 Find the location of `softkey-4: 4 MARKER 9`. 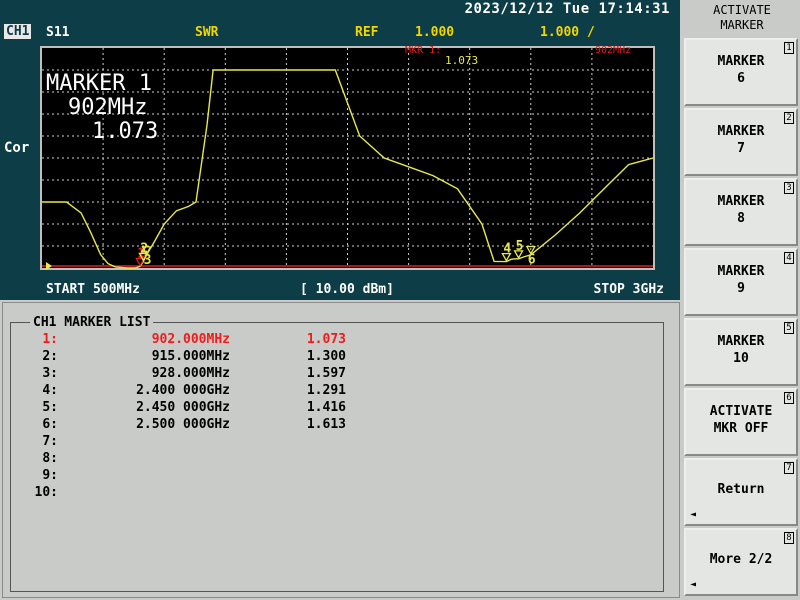

softkey-4: 4 MARKER 9 is located at coordinates (741, 282).